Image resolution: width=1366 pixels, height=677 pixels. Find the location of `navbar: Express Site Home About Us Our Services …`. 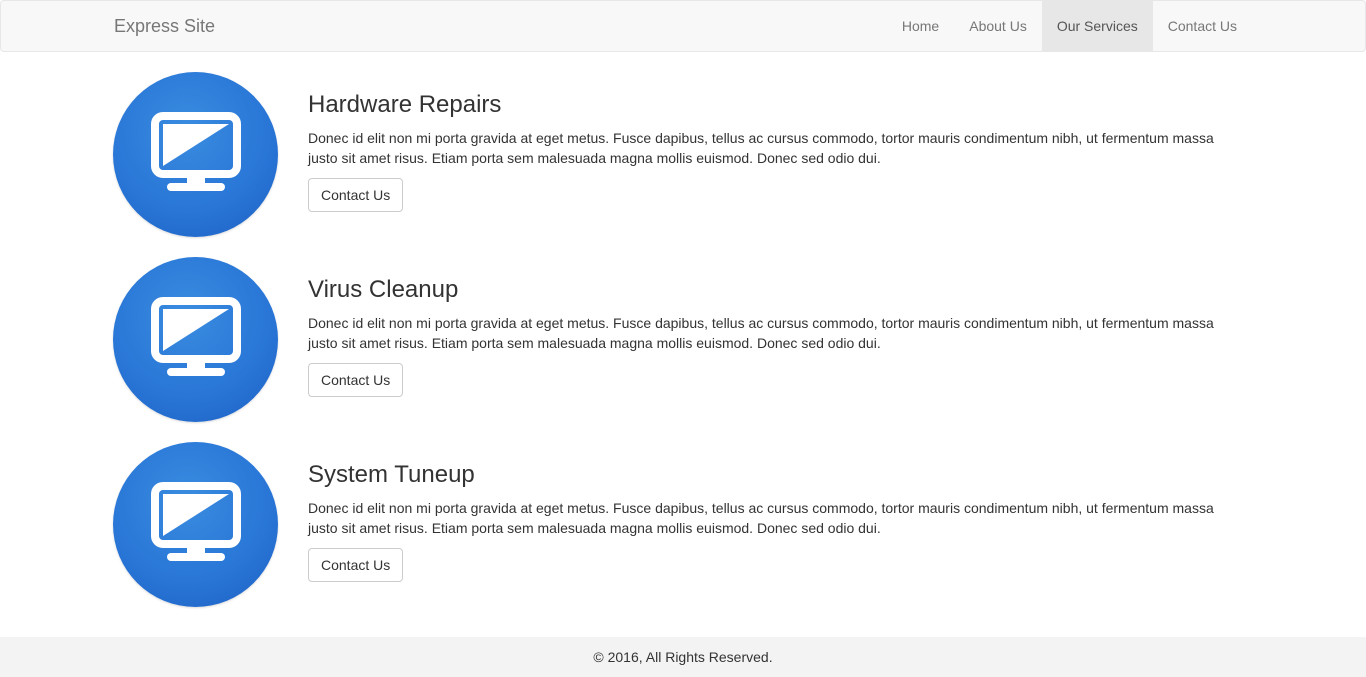

navbar: Express Site Home About Us Our Services … is located at coordinates (683, 26).